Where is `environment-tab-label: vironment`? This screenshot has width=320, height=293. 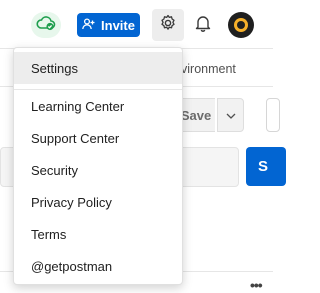 environment-tab-label: vironment is located at coordinates (208, 69).